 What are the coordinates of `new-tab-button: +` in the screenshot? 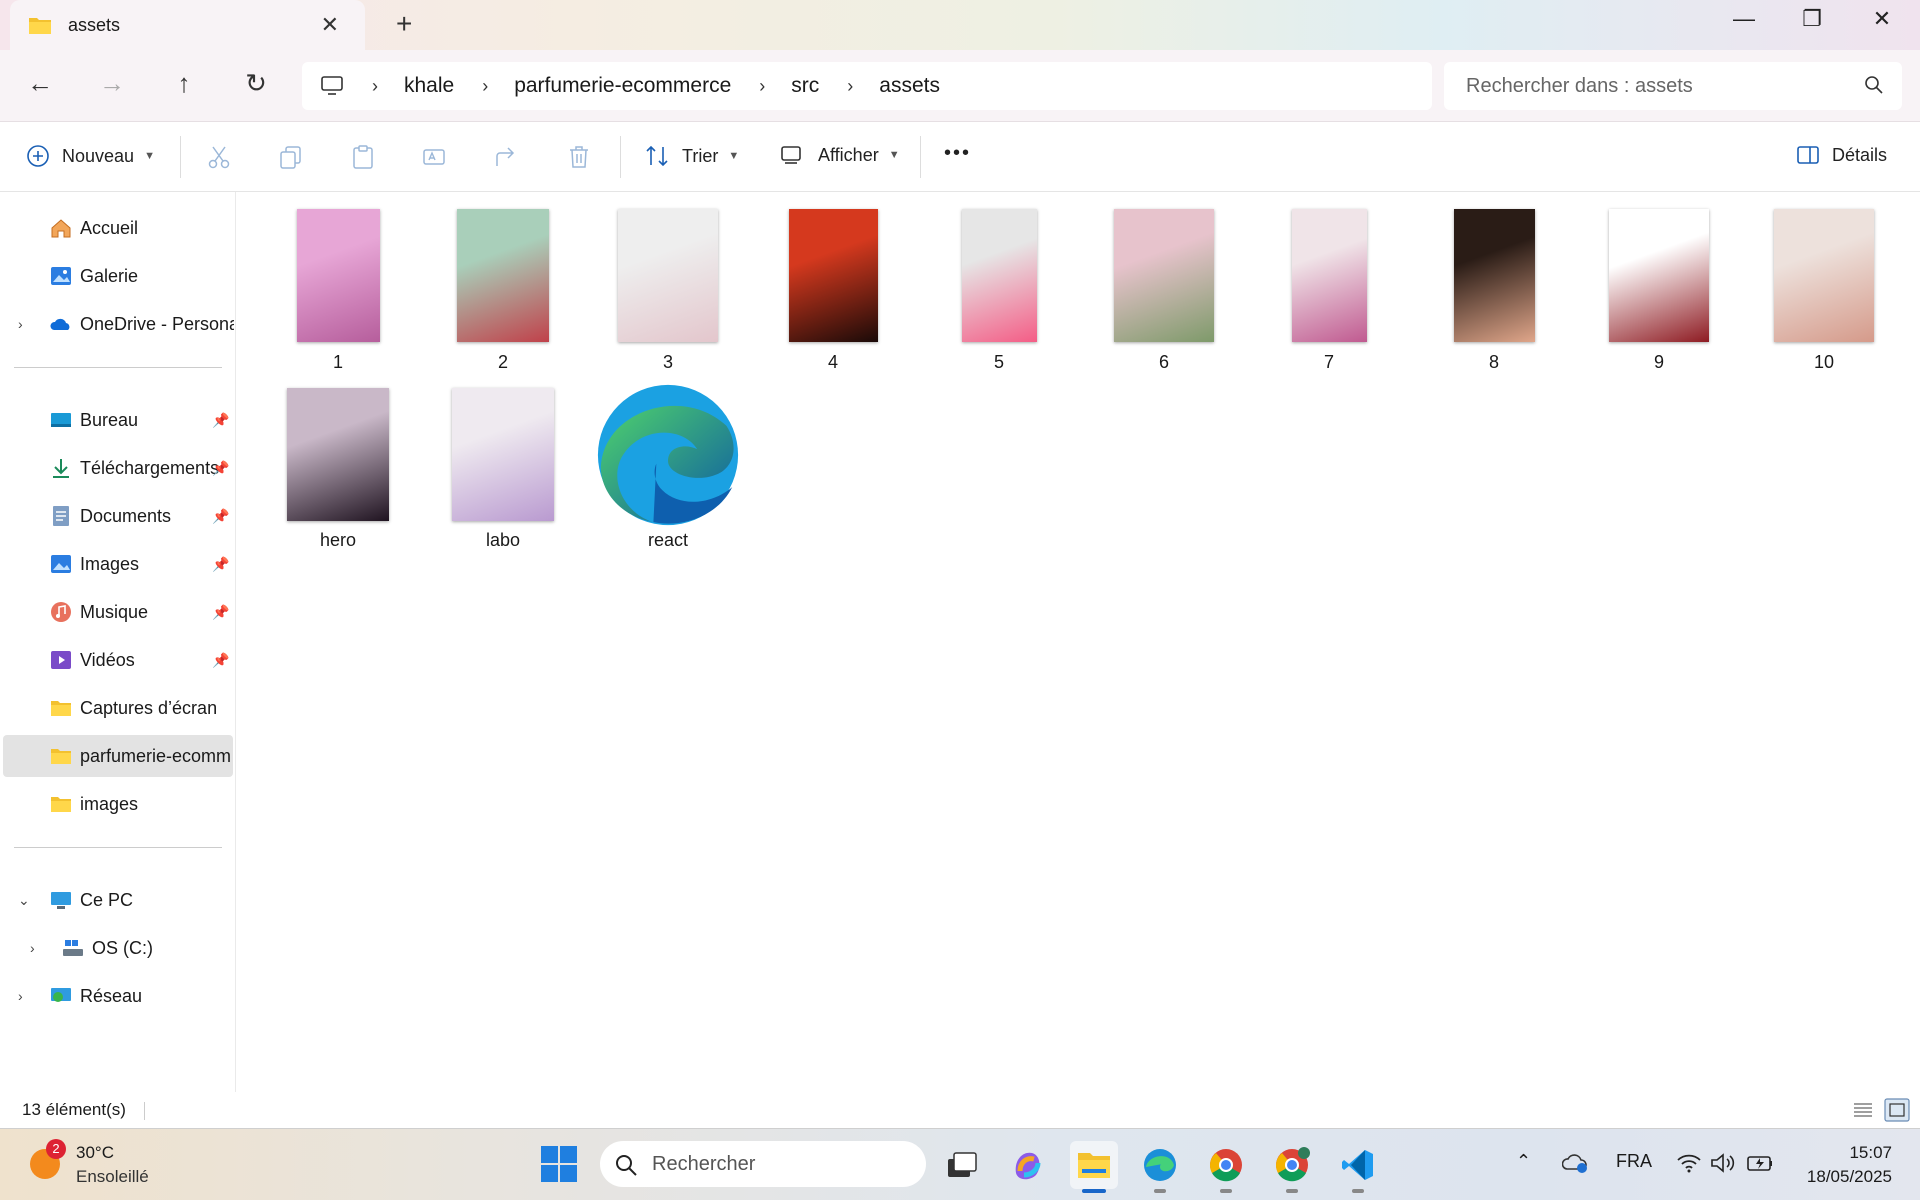 It's located at (404, 24).